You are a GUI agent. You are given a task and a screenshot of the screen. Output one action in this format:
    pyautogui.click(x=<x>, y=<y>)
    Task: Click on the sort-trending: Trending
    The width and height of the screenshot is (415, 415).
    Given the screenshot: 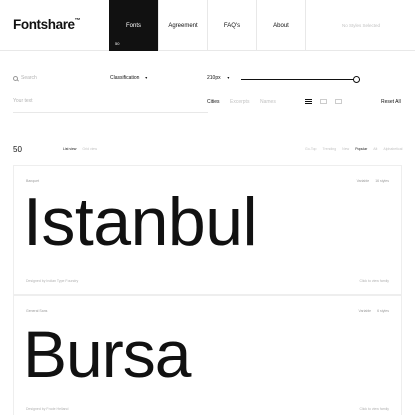 What is the action you would take?
    pyautogui.click(x=329, y=149)
    